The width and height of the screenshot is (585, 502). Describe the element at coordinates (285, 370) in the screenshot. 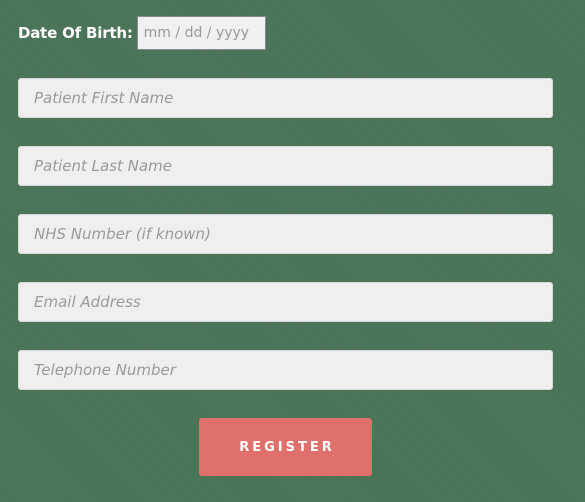

I see `telephone-number-input` at that location.